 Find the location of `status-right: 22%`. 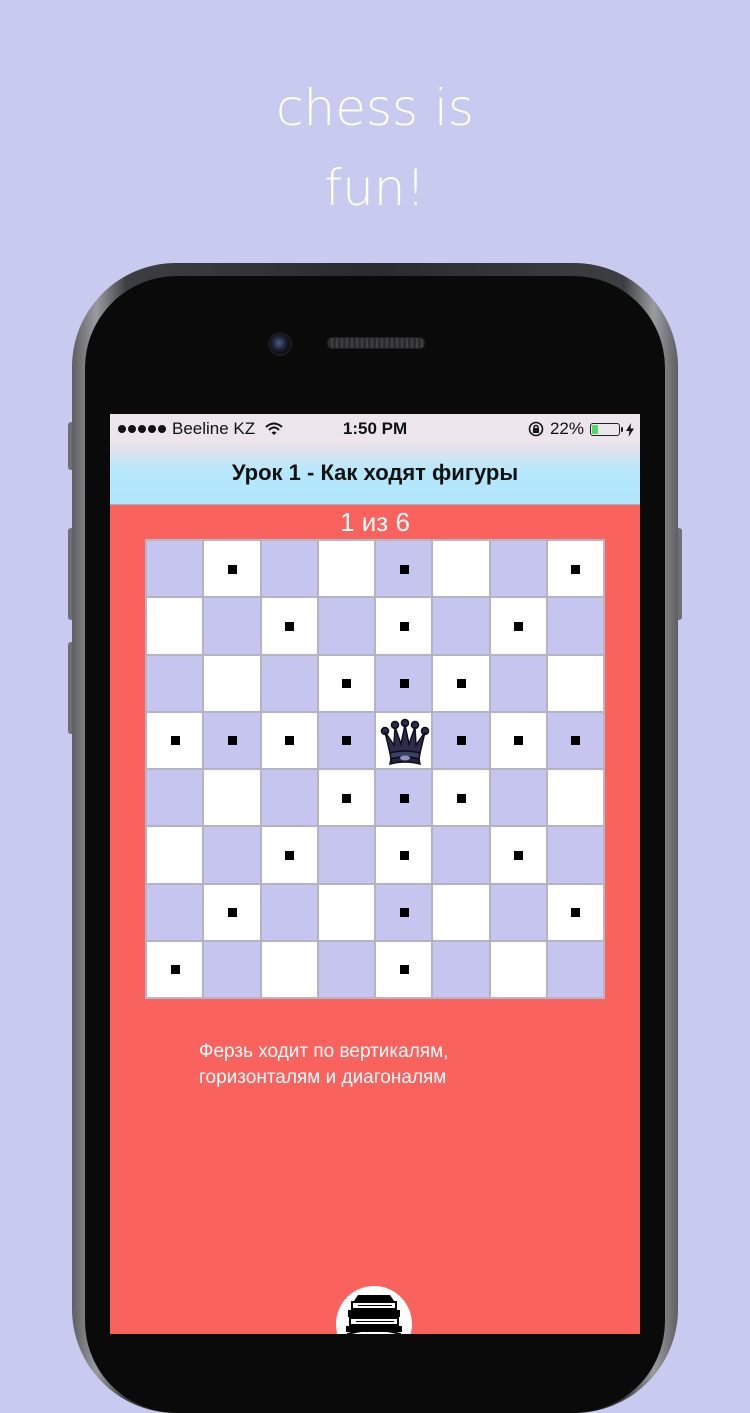

status-right: 22% is located at coordinates (581, 429).